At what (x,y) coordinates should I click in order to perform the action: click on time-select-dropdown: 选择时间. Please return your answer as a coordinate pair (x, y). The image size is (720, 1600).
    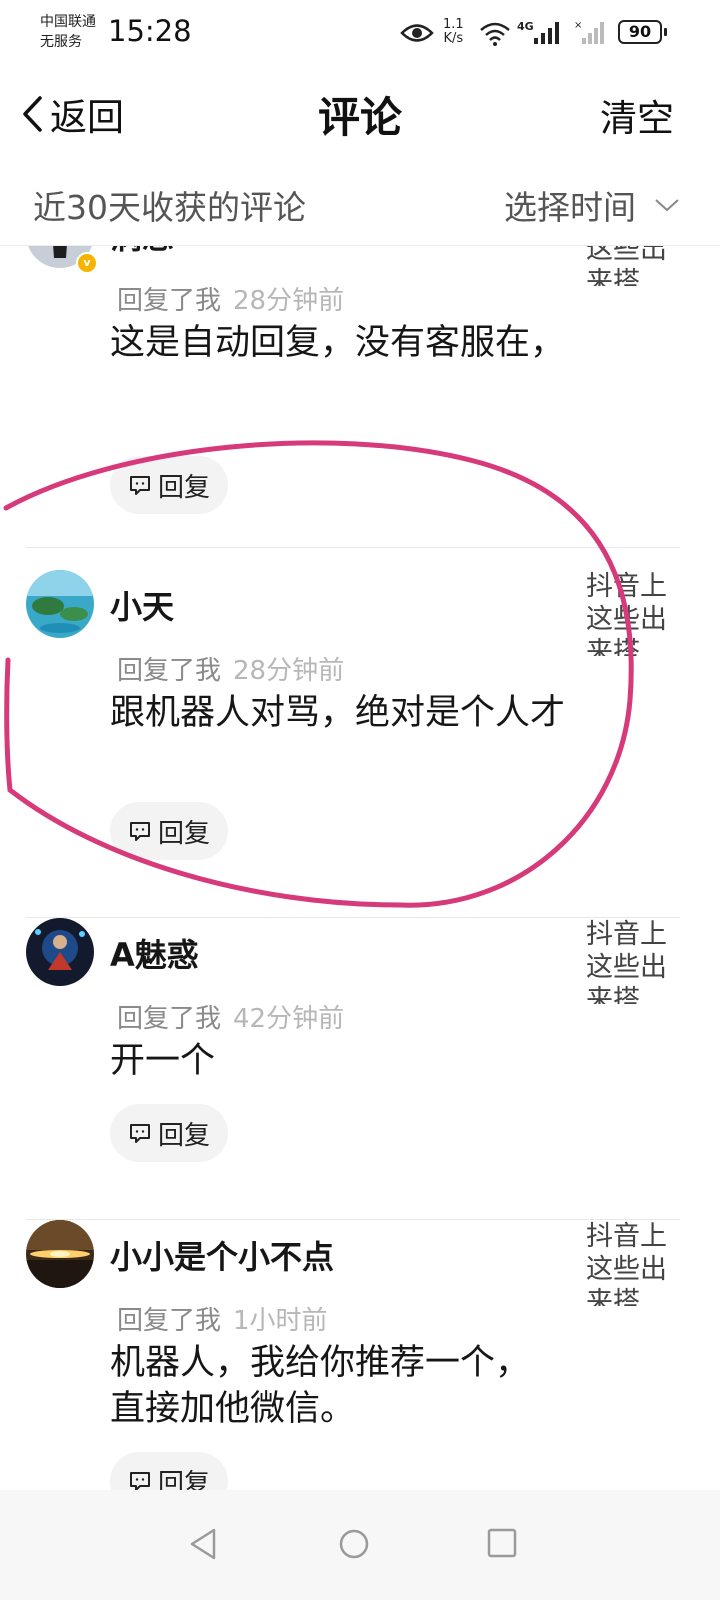
    Looking at the image, I should click on (592, 205).